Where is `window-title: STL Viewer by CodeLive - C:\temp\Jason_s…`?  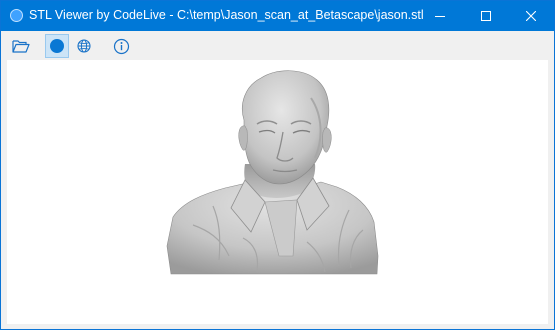
window-title: STL Viewer by CodeLive - C:\temp\Jason_s… is located at coordinates (226, 15).